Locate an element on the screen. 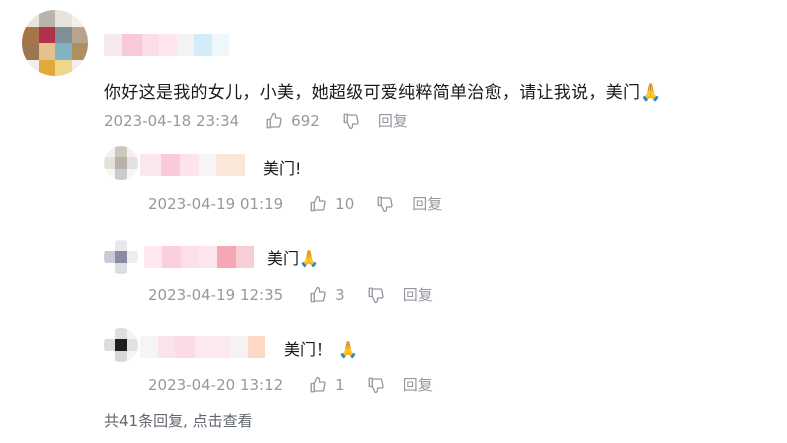 The height and width of the screenshot is (443, 787). reply-meta: 2023-04-19 12:35 3 回复 is located at coordinates (290, 294).